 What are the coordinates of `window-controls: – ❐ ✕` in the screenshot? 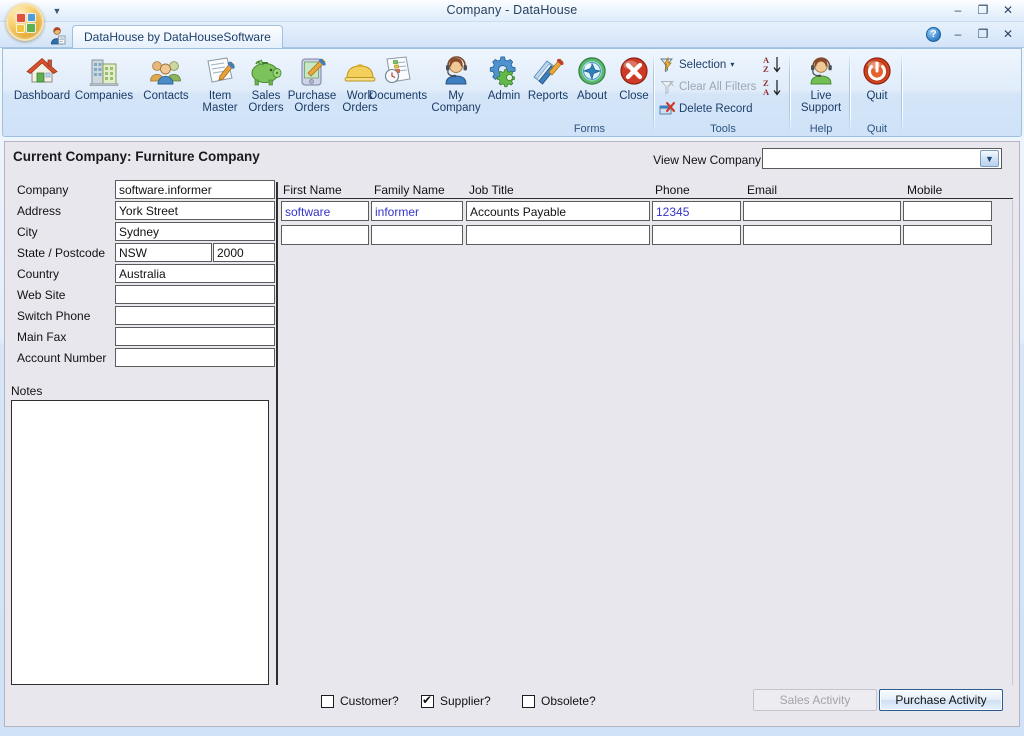 It's located at (983, 10).